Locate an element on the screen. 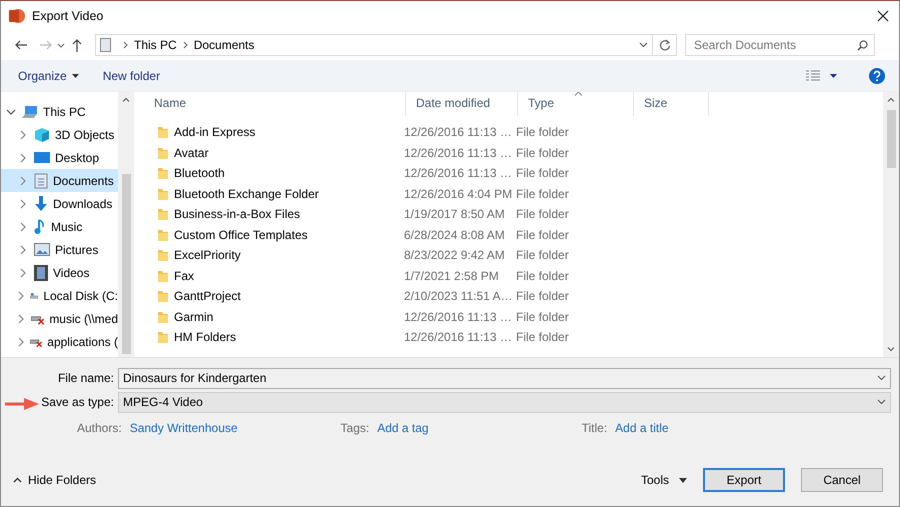 The height and width of the screenshot is (507, 900). recent-caret-icon is located at coordinates (61, 45).